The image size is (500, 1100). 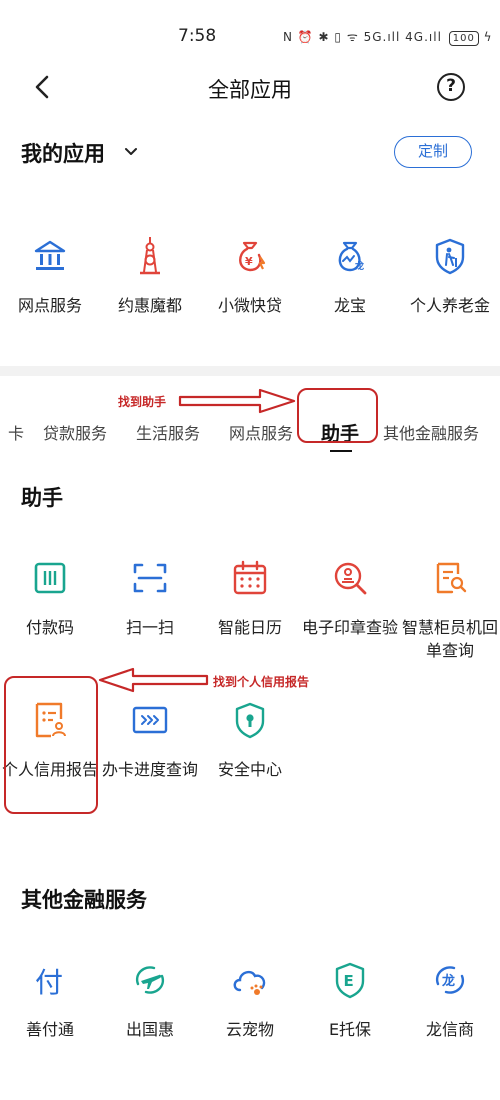 What do you see at coordinates (237, 401) in the screenshot?
I see `annotation-arrow-right-icon` at bounding box center [237, 401].